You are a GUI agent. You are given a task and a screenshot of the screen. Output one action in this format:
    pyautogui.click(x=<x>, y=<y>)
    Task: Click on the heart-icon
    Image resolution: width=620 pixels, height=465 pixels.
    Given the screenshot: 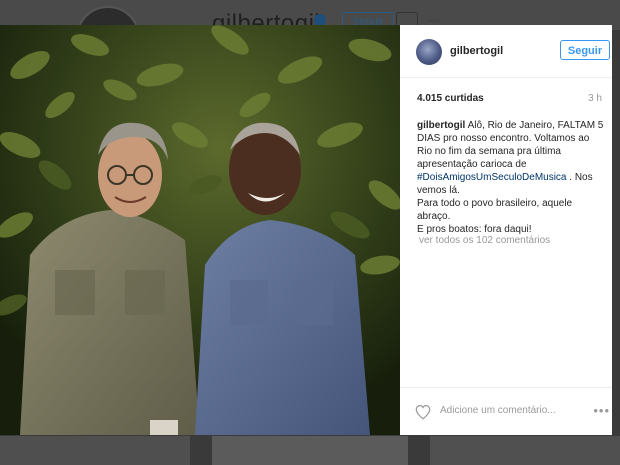 What is the action you would take?
    pyautogui.click(x=423, y=412)
    